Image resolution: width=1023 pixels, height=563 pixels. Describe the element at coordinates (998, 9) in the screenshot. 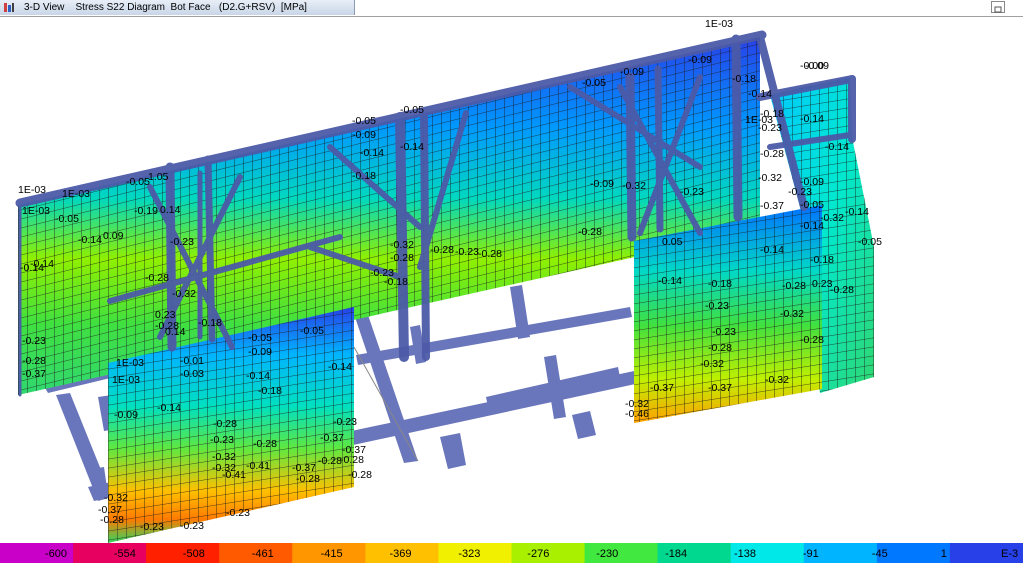

I see `restore-window-icon` at that location.